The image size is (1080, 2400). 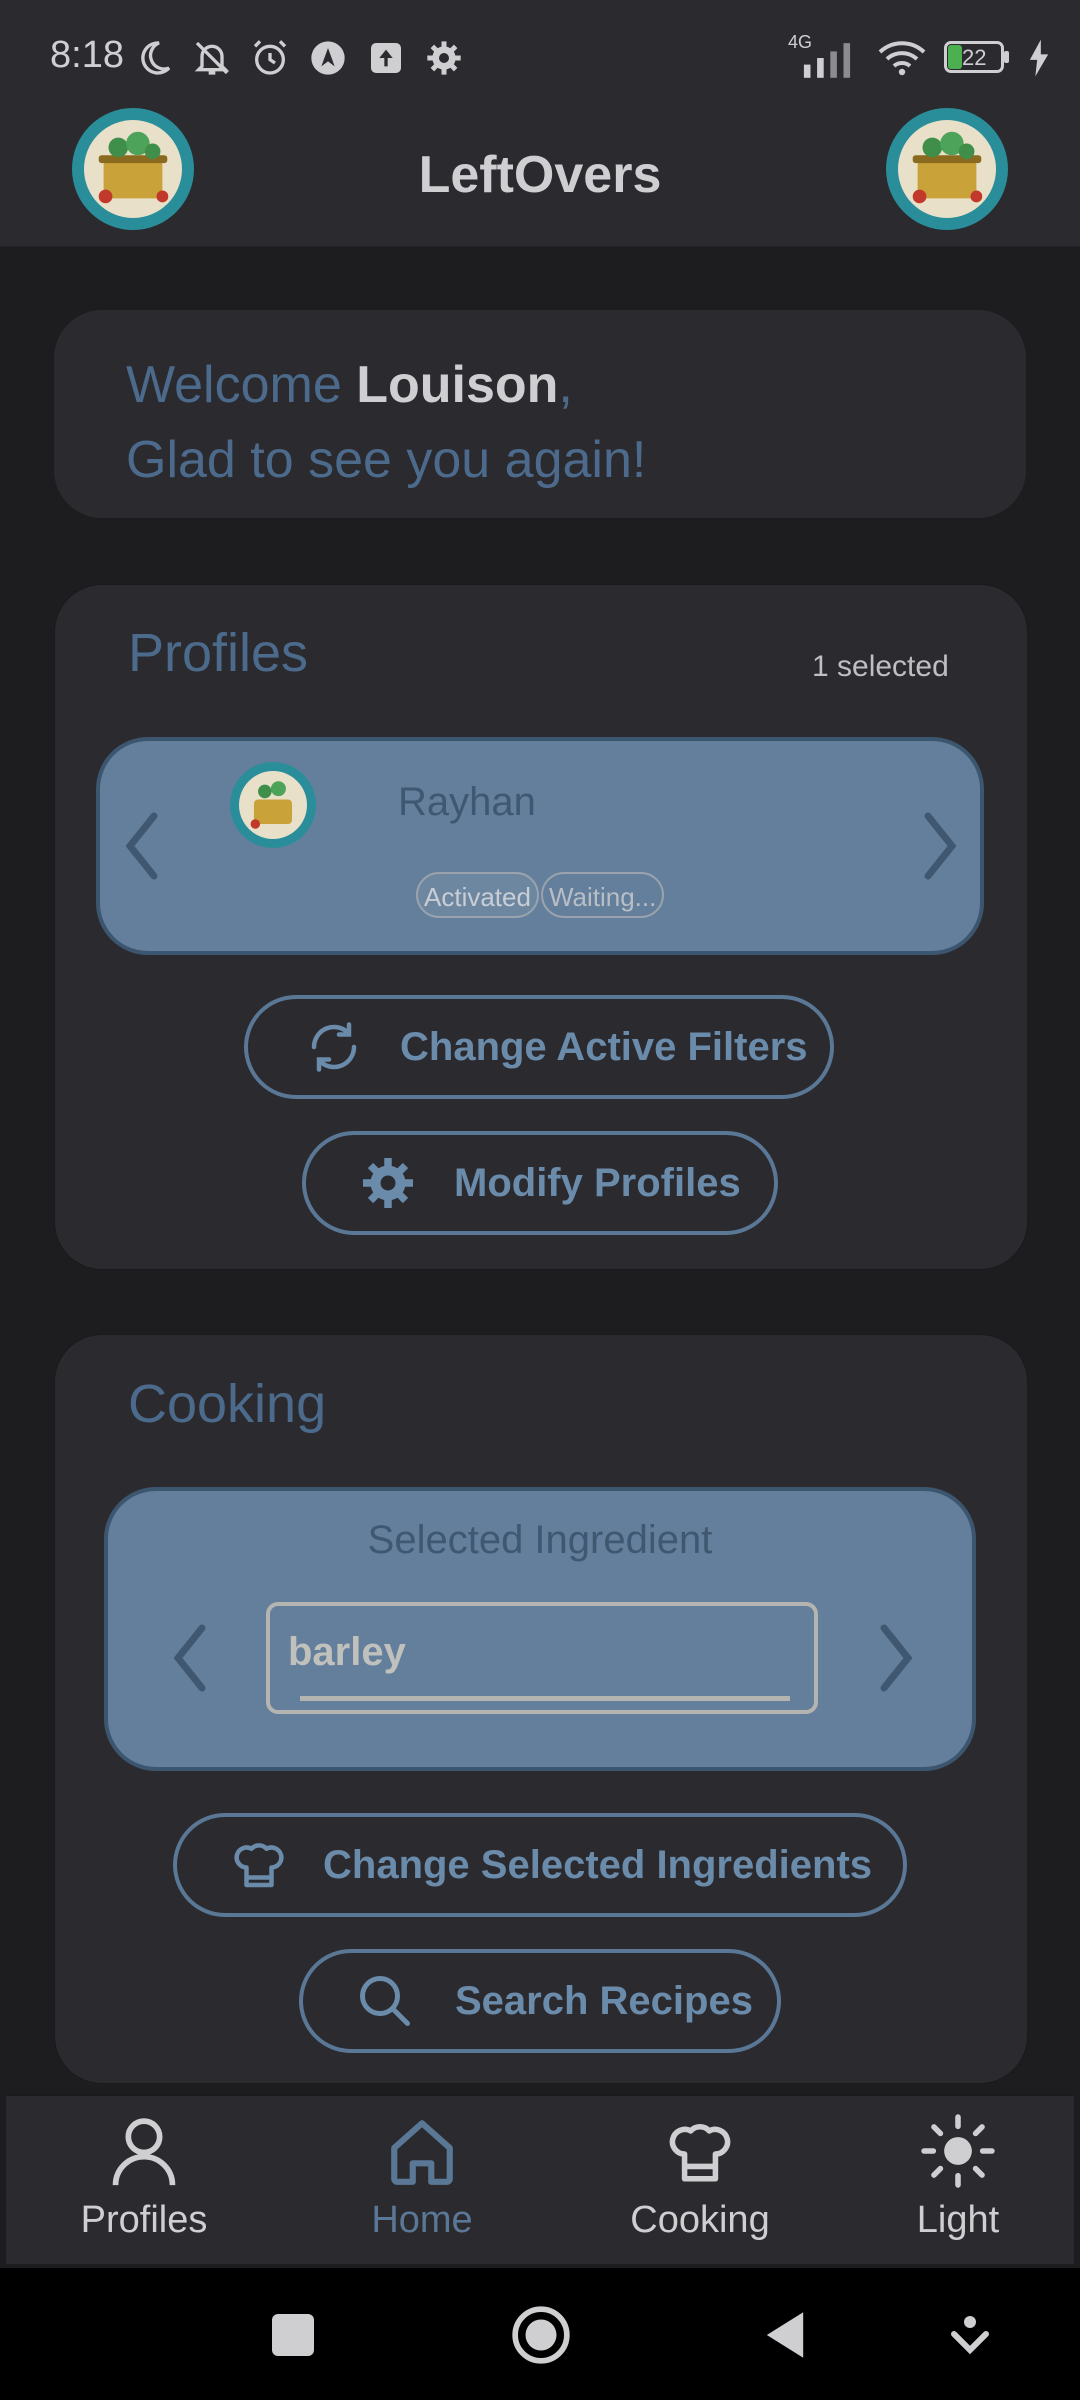 What do you see at coordinates (958, 2151) in the screenshot?
I see `sun-icon` at bounding box center [958, 2151].